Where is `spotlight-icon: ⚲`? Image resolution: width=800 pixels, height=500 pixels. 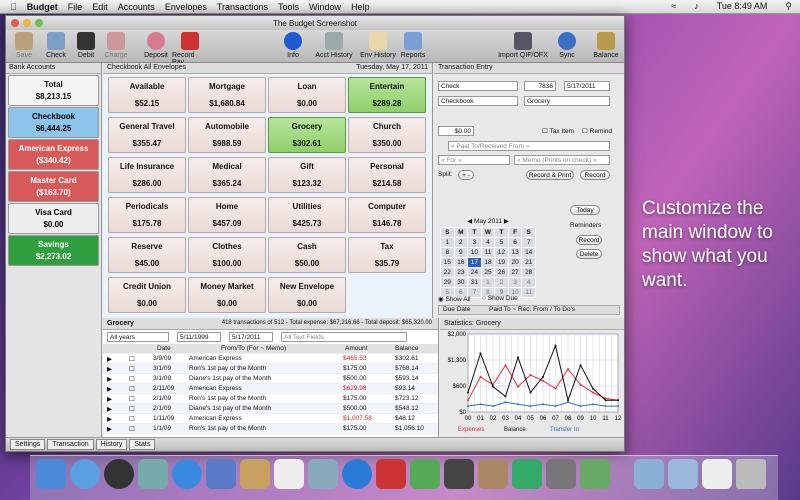 spotlight-icon: ⚲ is located at coordinates (788, 6).